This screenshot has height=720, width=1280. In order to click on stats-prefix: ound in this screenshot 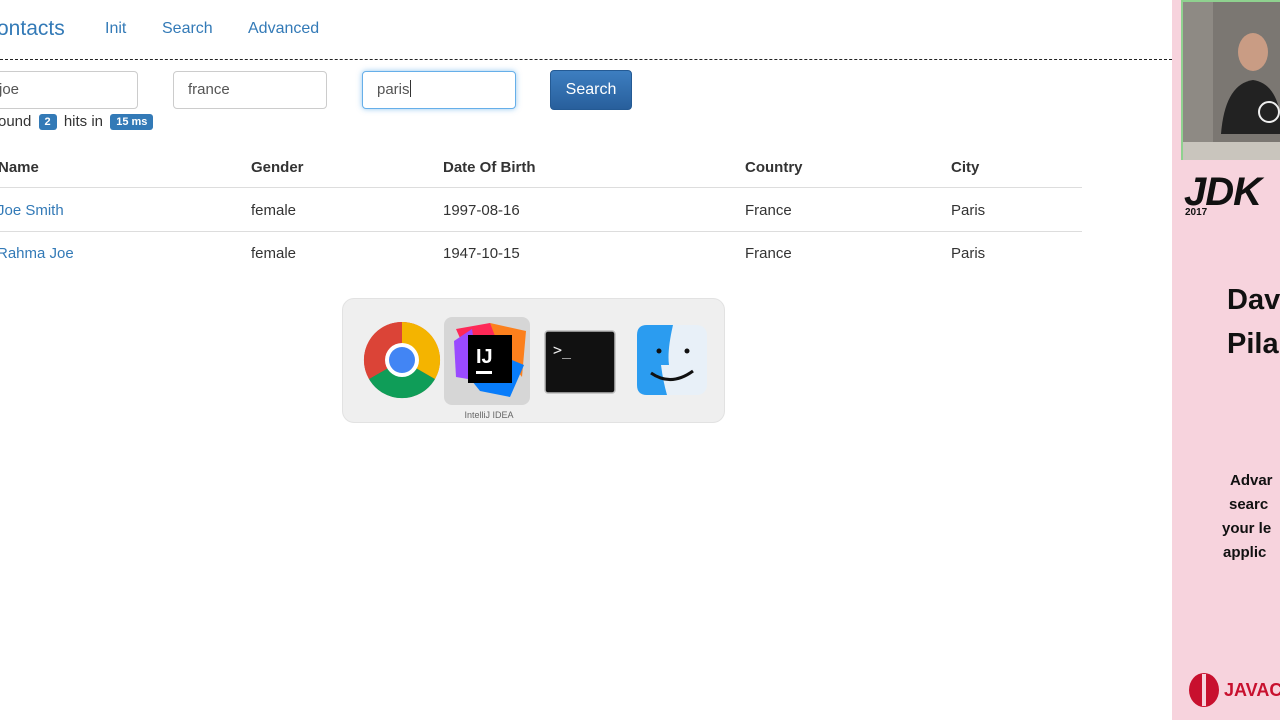, I will do `click(16, 121)`.